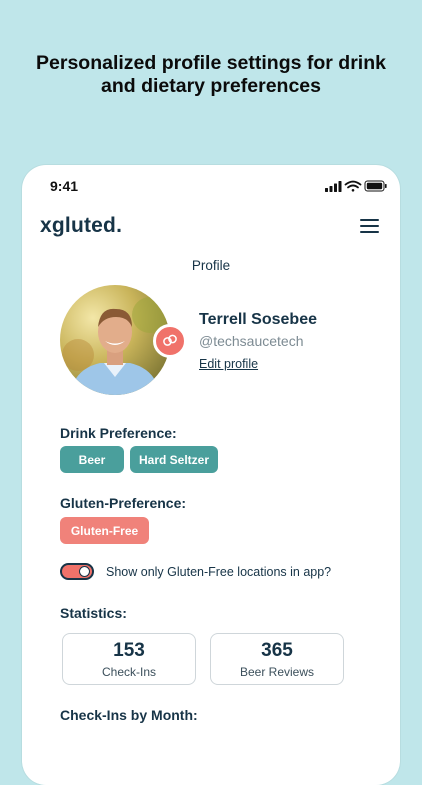 This screenshot has width=422, height=785. What do you see at coordinates (277, 672) in the screenshot?
I see `stat-label: Beer Reviews` at bounding box center [277, 672].